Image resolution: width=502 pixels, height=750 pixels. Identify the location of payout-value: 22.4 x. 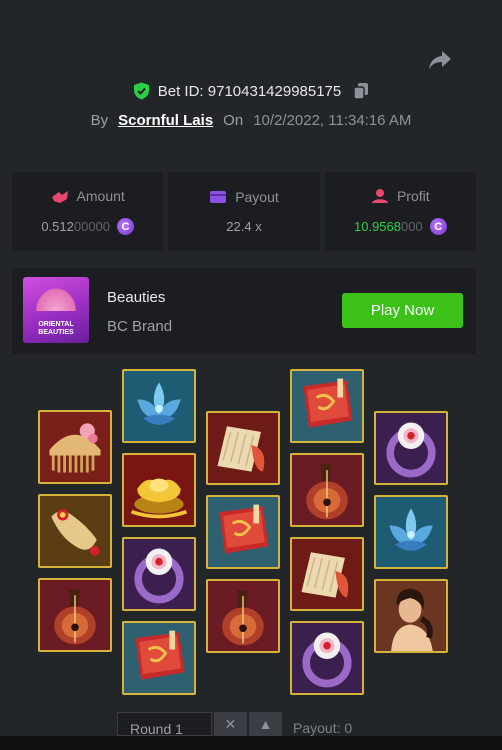
(244, 226).